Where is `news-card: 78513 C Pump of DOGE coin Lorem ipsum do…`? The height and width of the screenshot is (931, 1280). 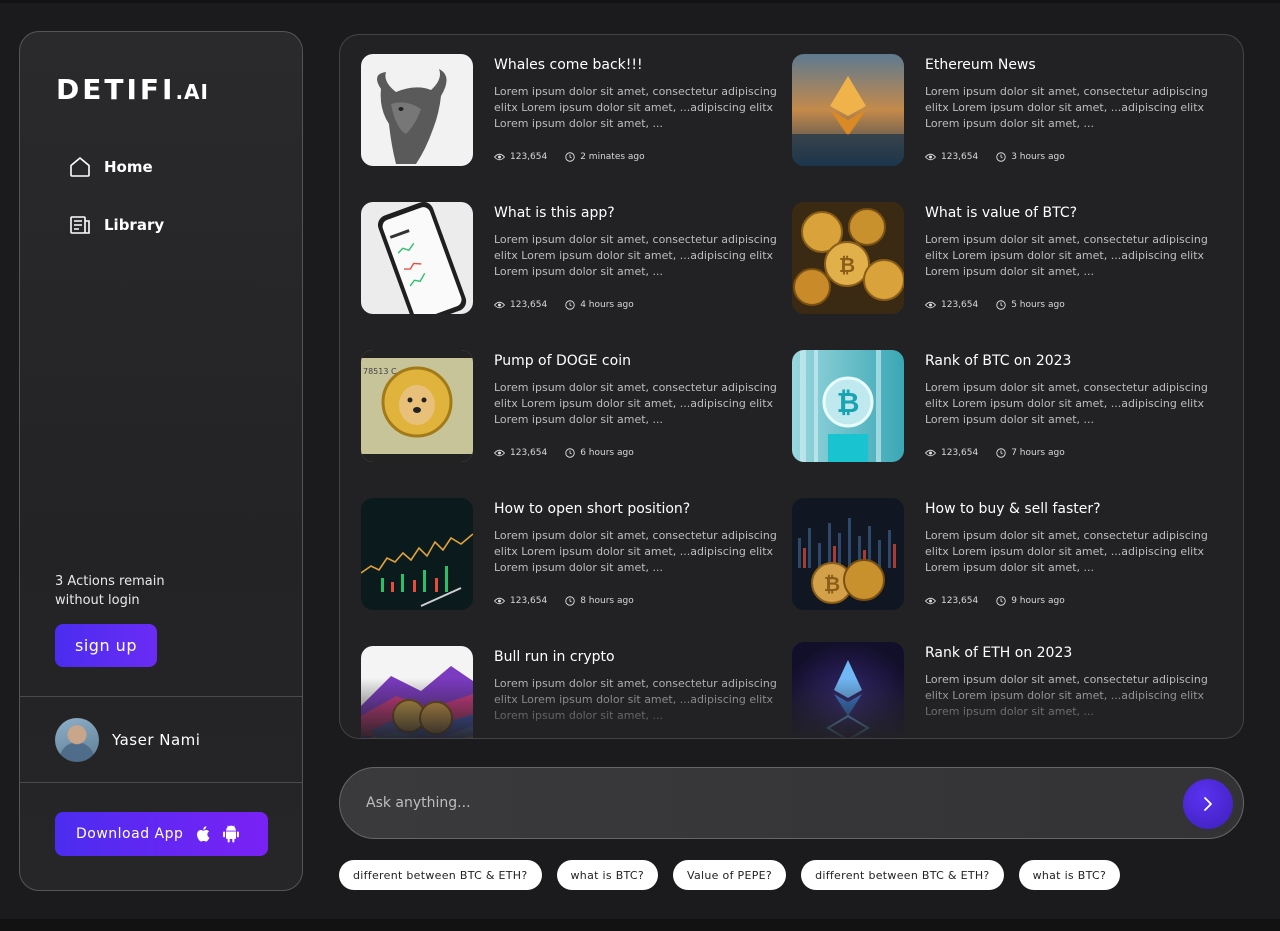
news-card: 78513 C Pump of DOGE coin Lorem ipsum do… is located at coordinates (571, 407).